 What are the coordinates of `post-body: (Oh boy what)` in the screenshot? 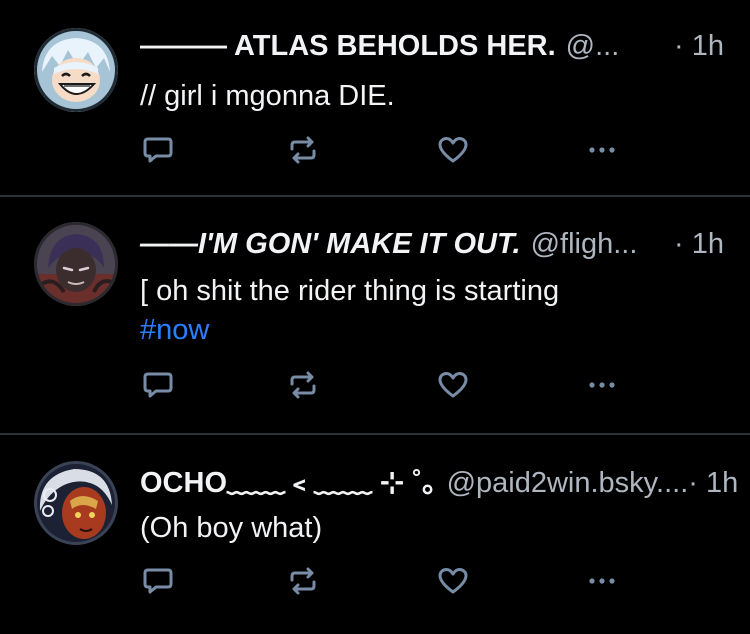 It's located at (231, 528).